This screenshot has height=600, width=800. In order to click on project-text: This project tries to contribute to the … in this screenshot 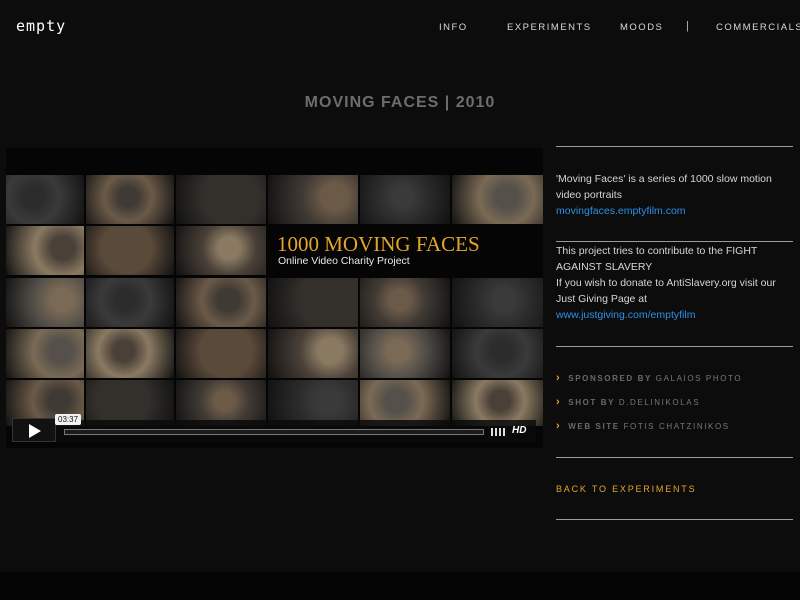, I will do `click(657, 259)`.